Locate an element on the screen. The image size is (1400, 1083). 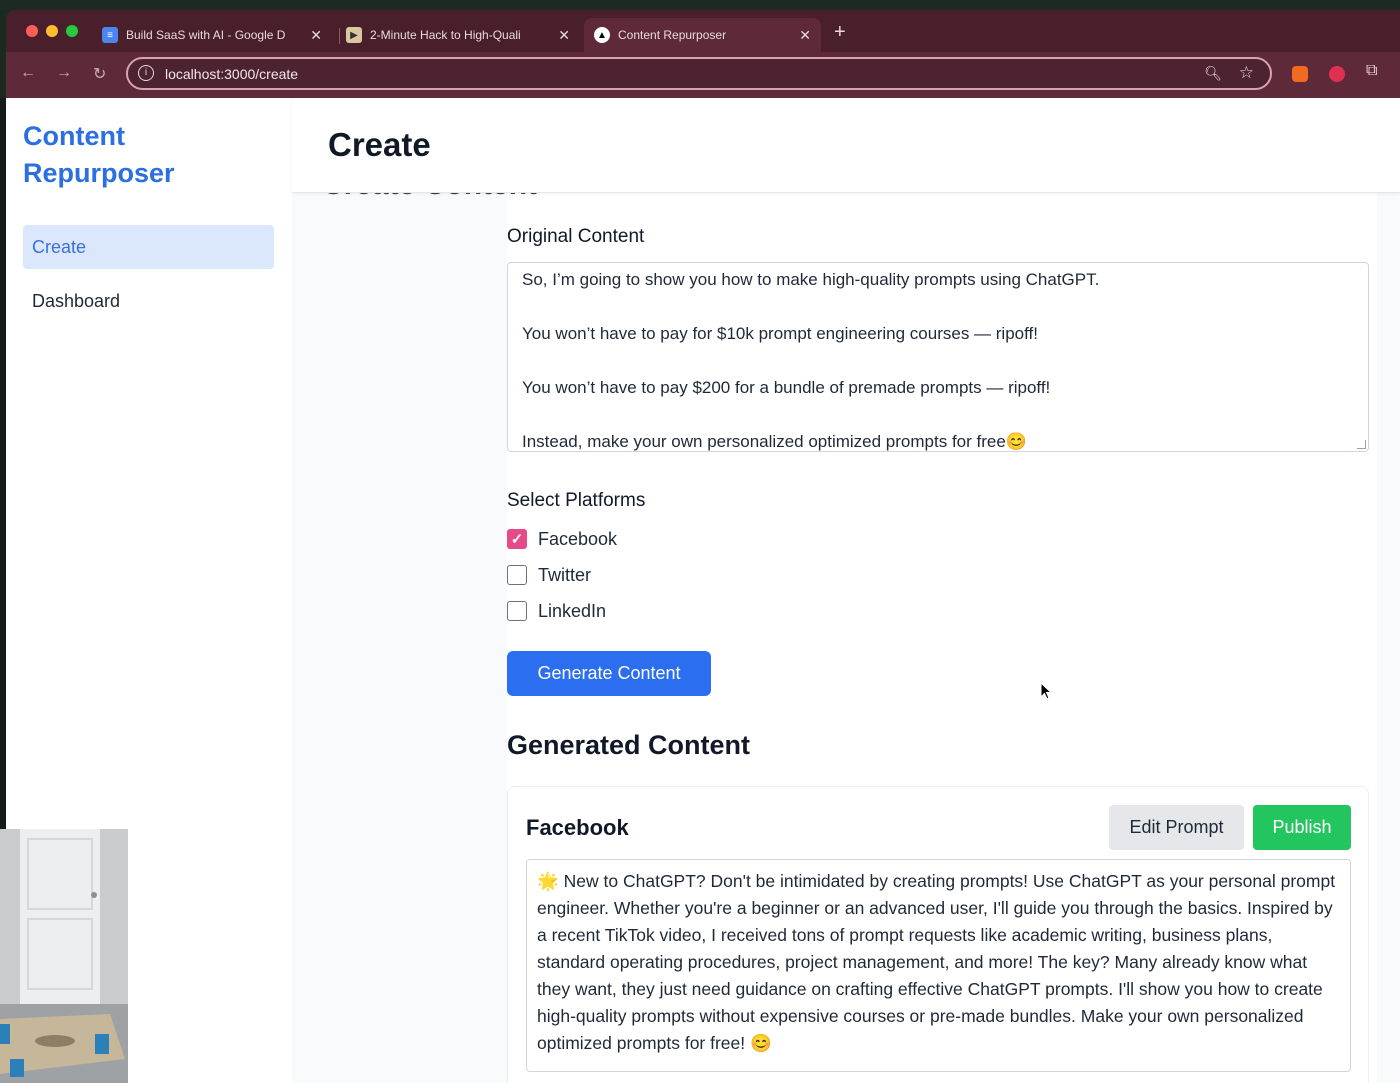
new-tab-icon: + is located at coordinates (840, 32).